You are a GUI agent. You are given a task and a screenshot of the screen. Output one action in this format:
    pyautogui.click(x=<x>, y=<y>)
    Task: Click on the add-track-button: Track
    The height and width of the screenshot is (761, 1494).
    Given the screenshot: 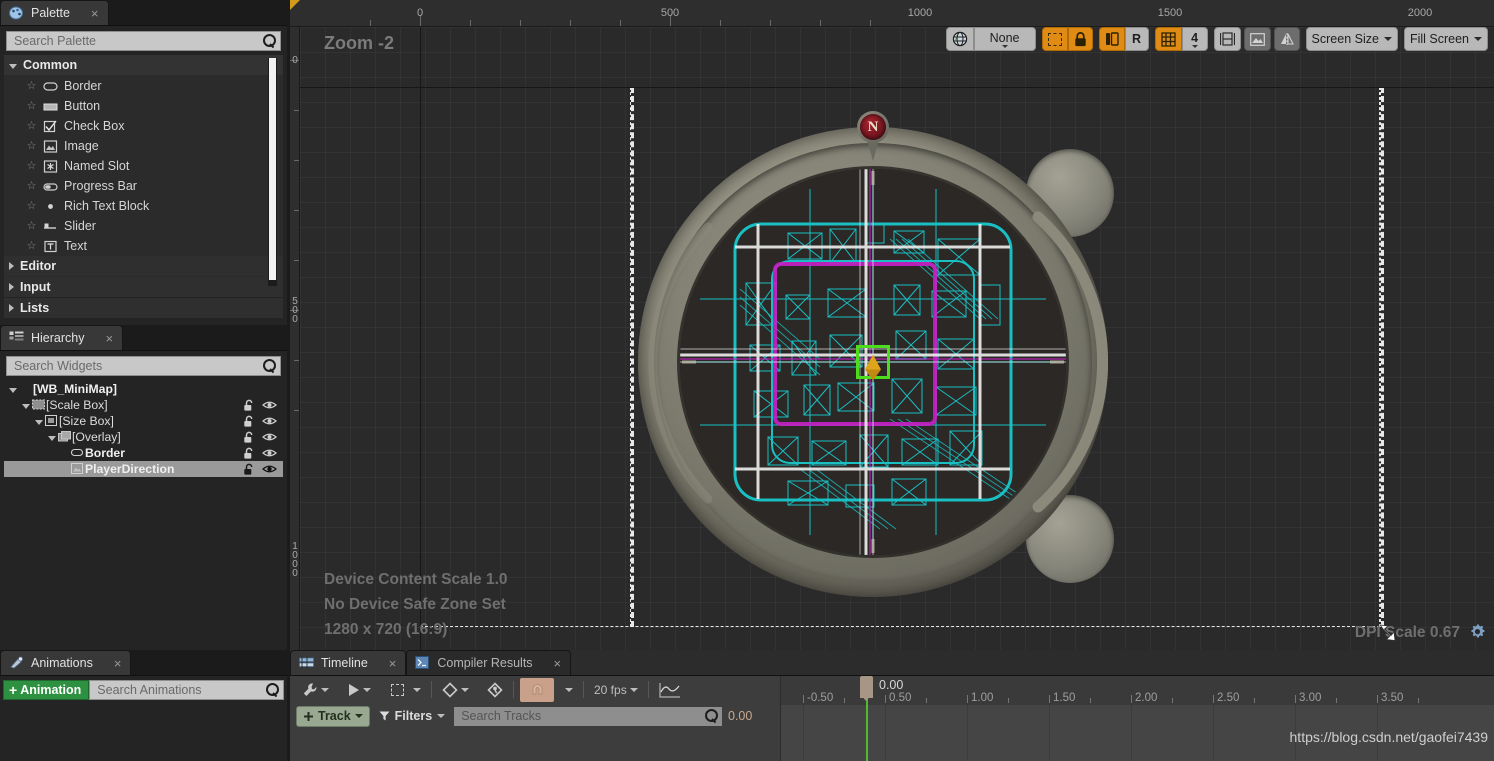 What is the action you would take?
    pyautogui.click(x=333, y=716)
    